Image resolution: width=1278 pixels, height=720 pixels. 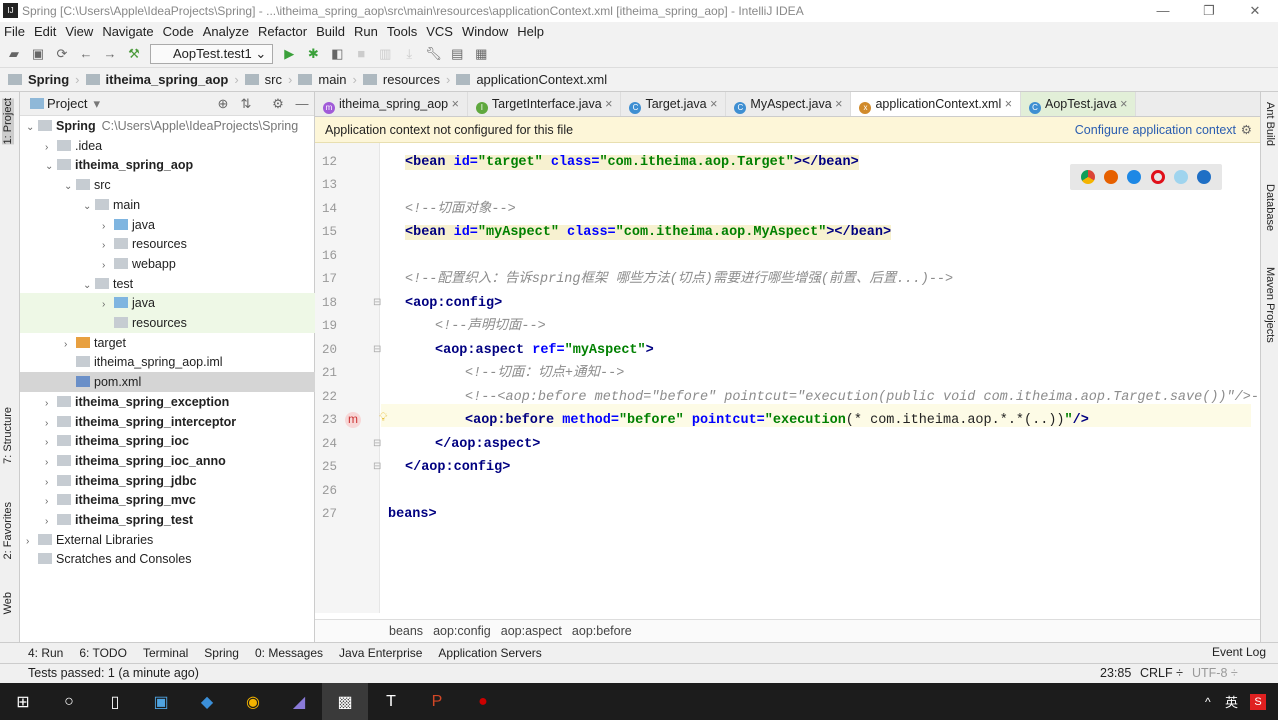 What do you see at coordinates (253, 701) in the screenshot?
I see `chrome-icon: ◉` at bounding box center [253, 701].